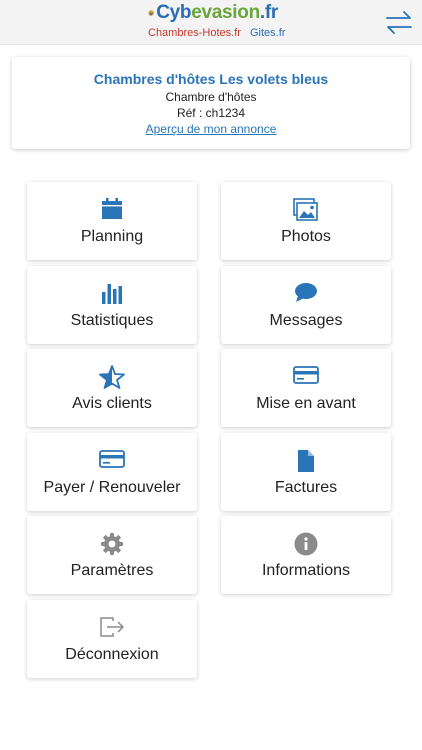 The height and width of the screenshot is (750, 422). Describe the element at coordinates (306, 570) in the screenshot. I see `menu-label: Informations` at that location.